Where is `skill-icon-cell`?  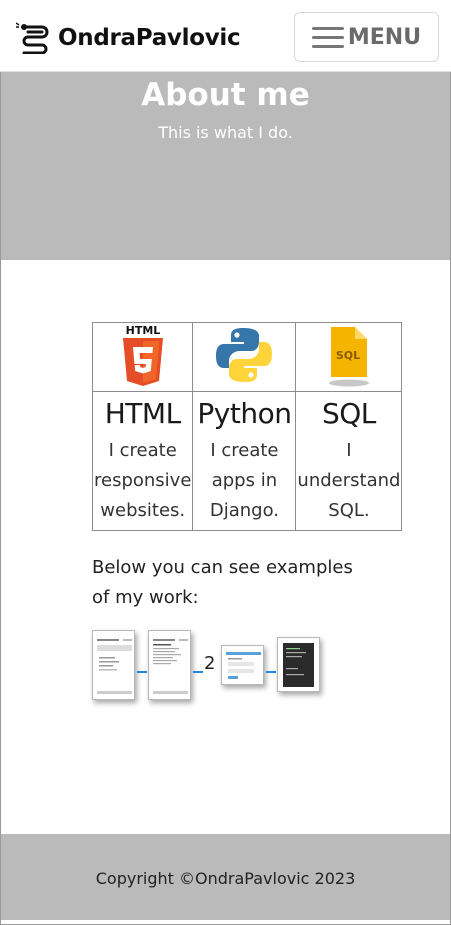
skill-icon-cell is located at coordinates (244, 357).